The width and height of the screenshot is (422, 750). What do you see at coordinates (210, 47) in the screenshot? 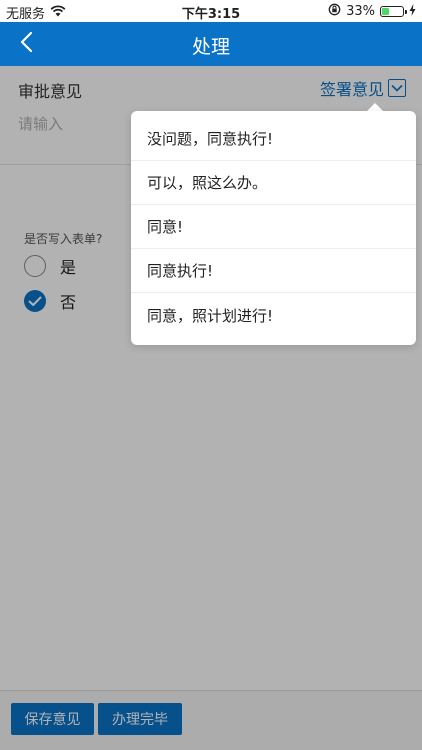
I see `page-title: 处理` at bounding box center [210, 47].